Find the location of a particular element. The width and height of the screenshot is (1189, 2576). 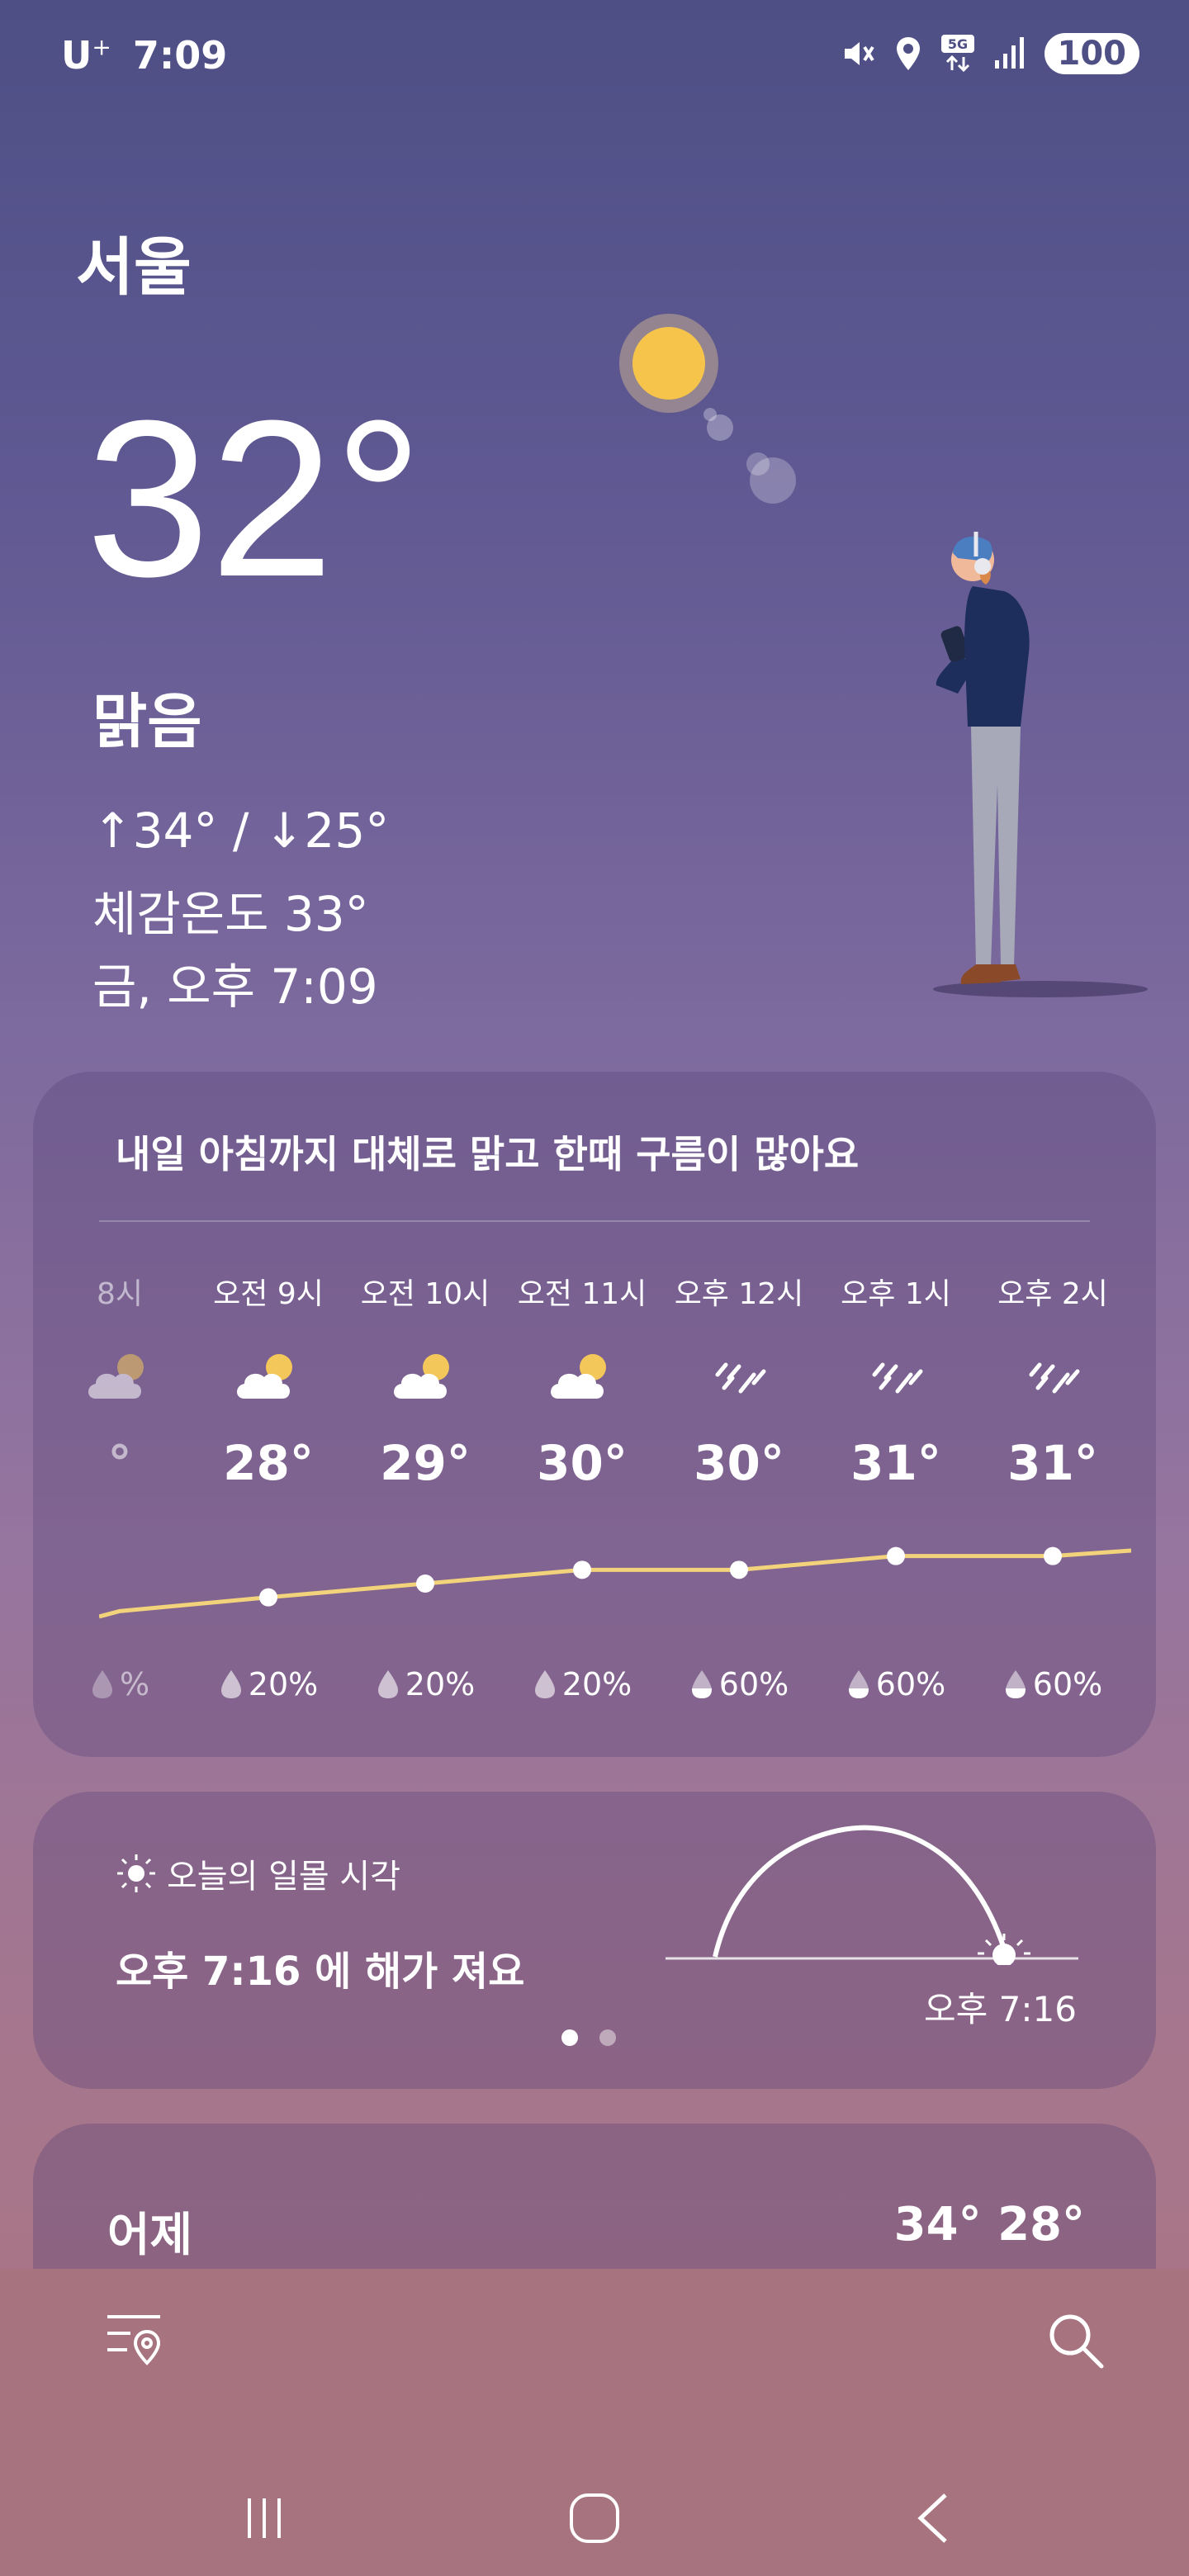

yesterday-label: 어제 is located at coordinates (150, 2235).